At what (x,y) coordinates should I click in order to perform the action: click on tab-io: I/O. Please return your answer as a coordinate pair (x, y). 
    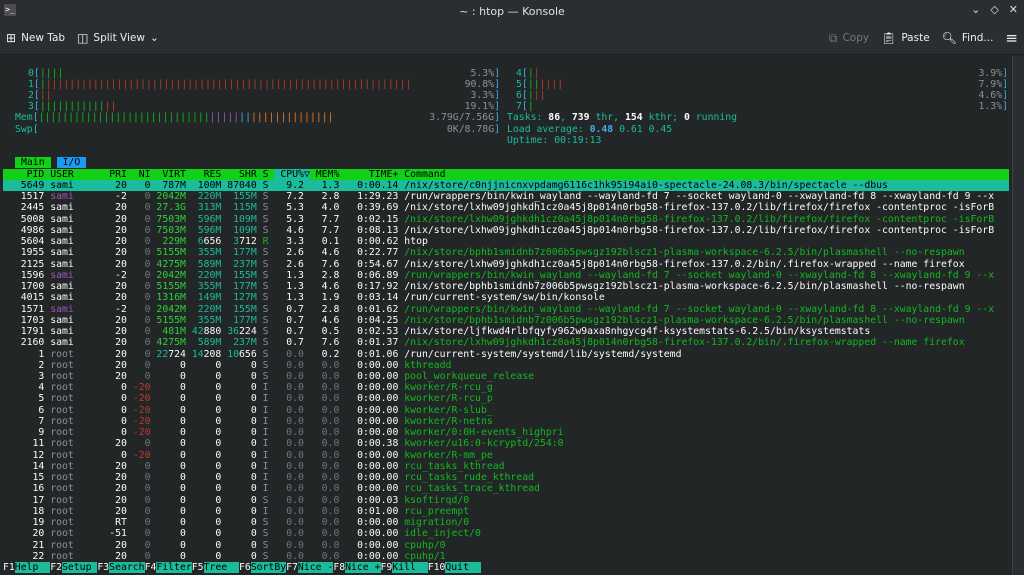
    Looking at the image, I should click on (71, 163).